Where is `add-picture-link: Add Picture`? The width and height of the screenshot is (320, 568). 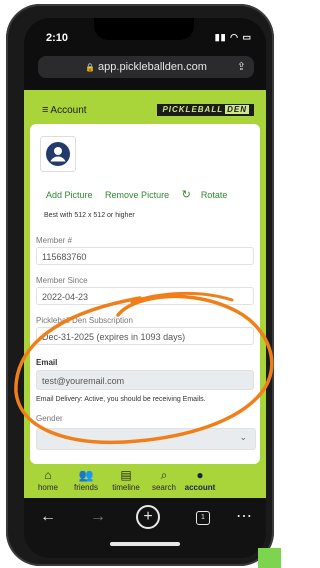
add-picture-link: Add Picture is located at coordinates (69, 195).